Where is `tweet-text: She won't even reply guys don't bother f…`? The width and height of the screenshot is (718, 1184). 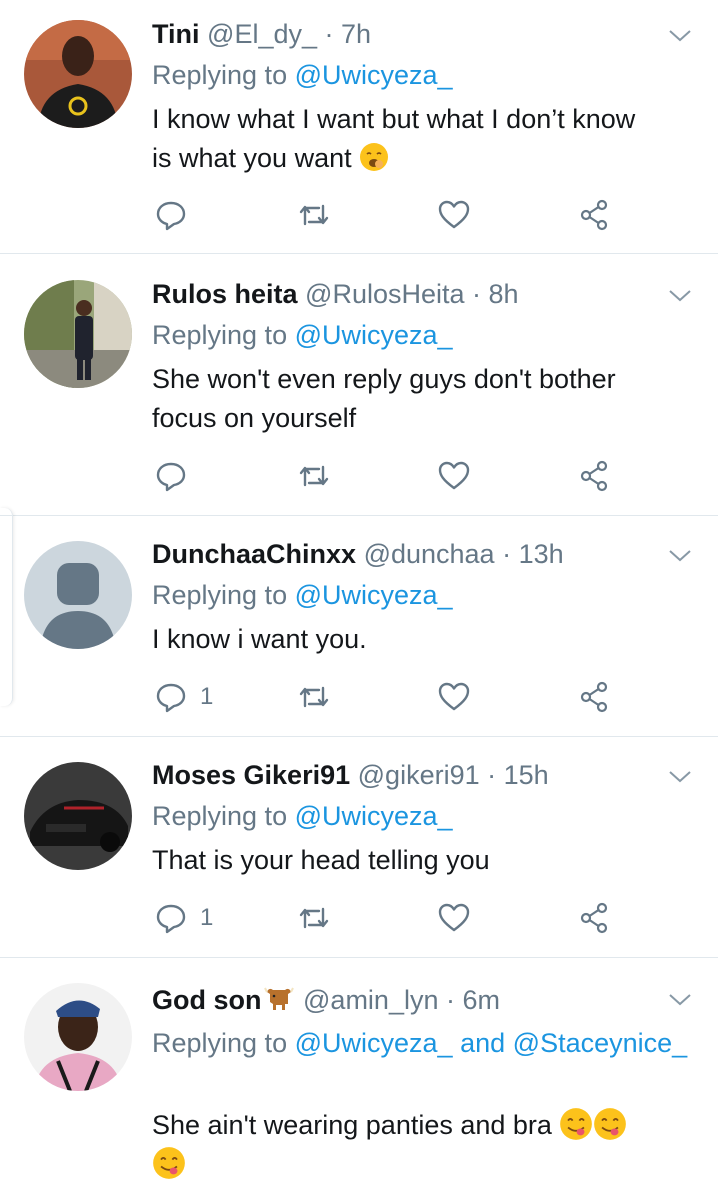
tweet-text: She won't even reply guys don't bother f… is located at coordinates (426, 399).